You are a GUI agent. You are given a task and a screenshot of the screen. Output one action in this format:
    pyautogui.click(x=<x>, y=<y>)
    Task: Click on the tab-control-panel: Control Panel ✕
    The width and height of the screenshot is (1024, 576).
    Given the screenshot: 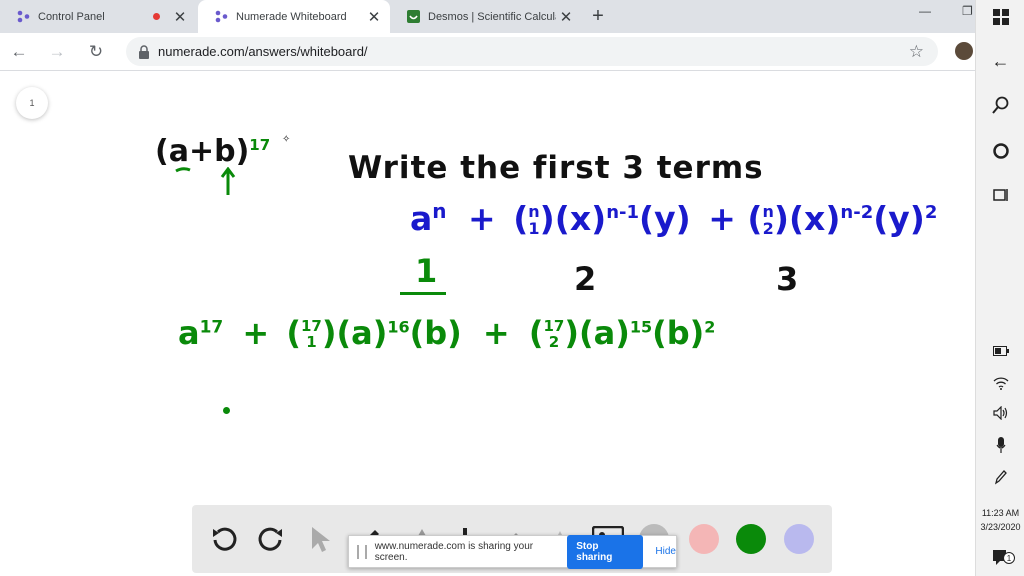 What is the action you would take?
    pyautogui.click(x=98, y=16)
    